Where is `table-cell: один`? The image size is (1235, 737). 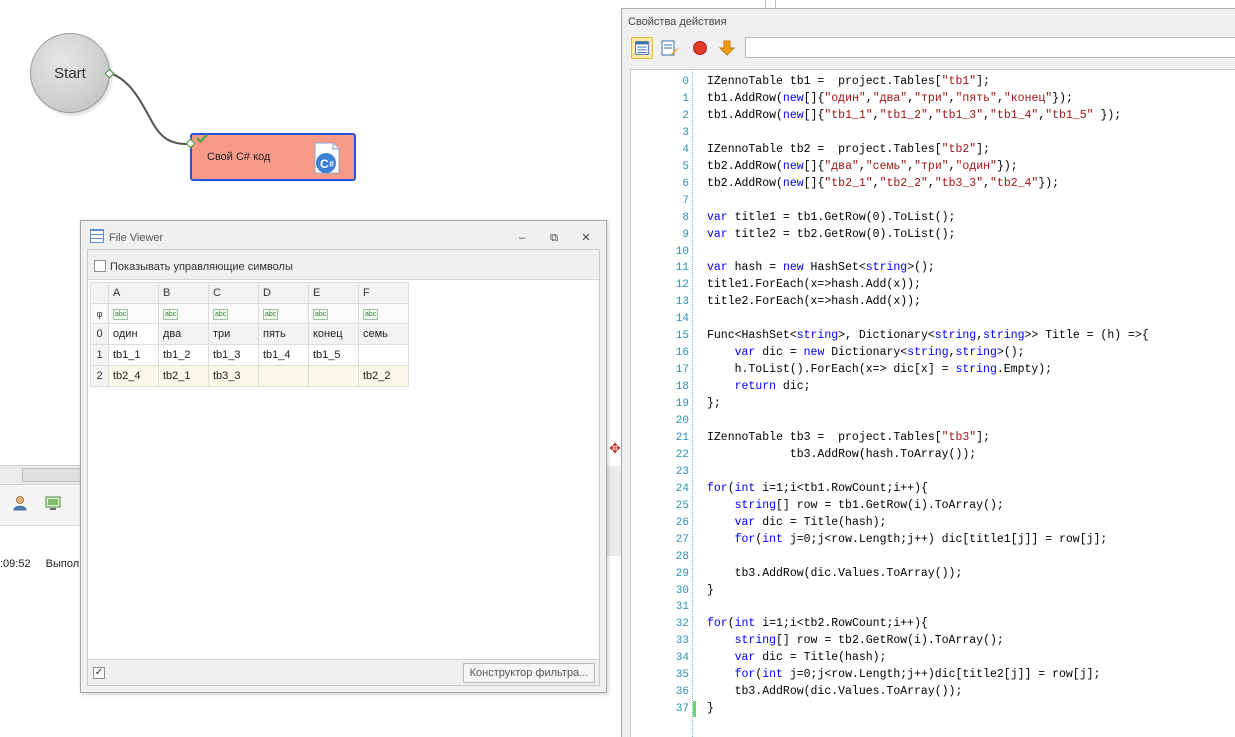
table-cell: один is located at coordinates (133, 334).